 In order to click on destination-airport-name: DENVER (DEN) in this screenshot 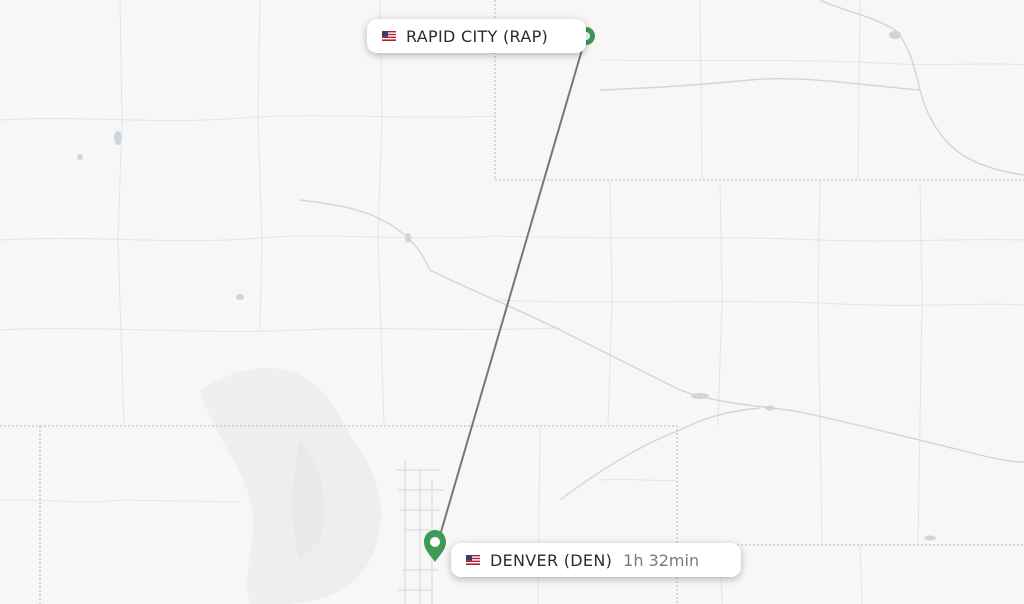, I will do `click(551, 560)`.